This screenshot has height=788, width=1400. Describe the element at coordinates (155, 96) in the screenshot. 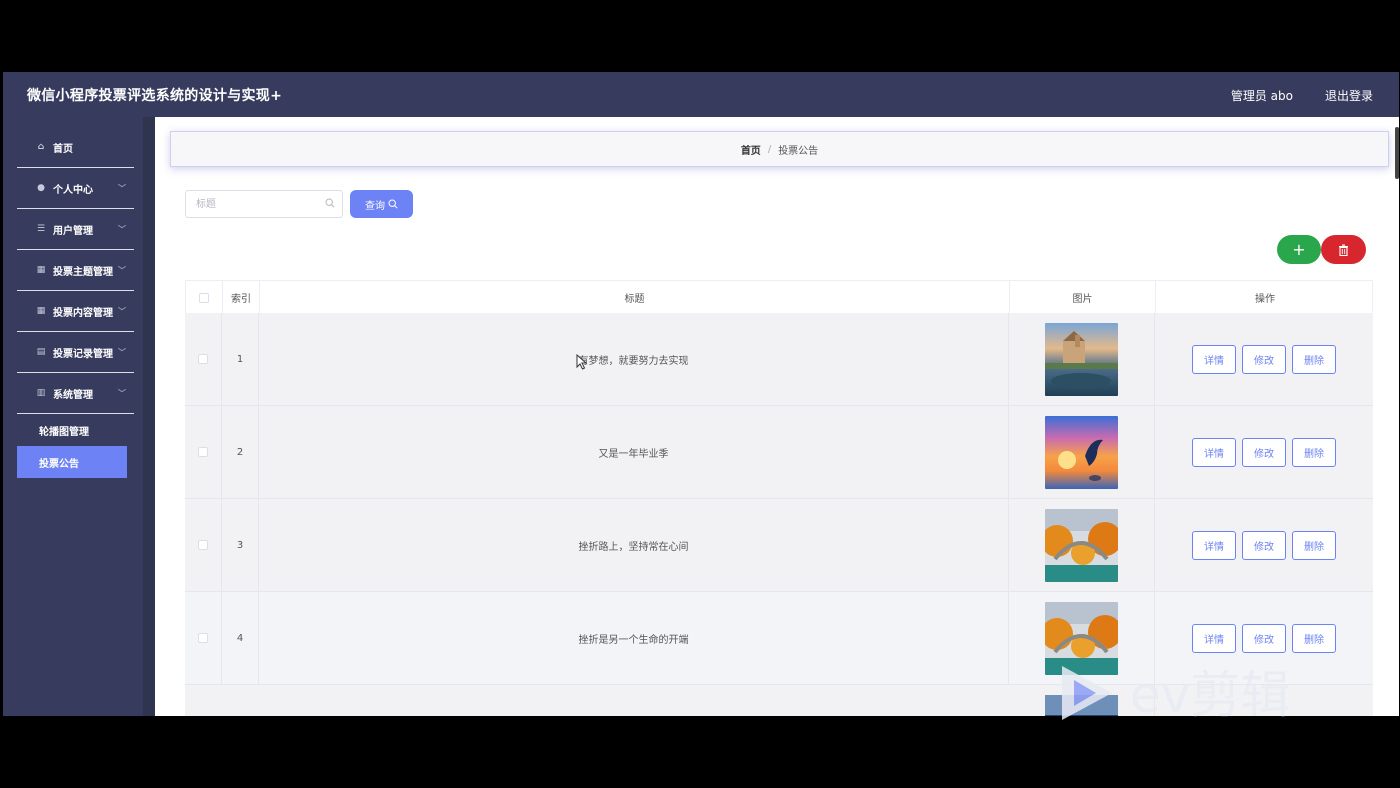

I see `app-title: 微信小程序投票评选系统的设计与实现+` at that location.